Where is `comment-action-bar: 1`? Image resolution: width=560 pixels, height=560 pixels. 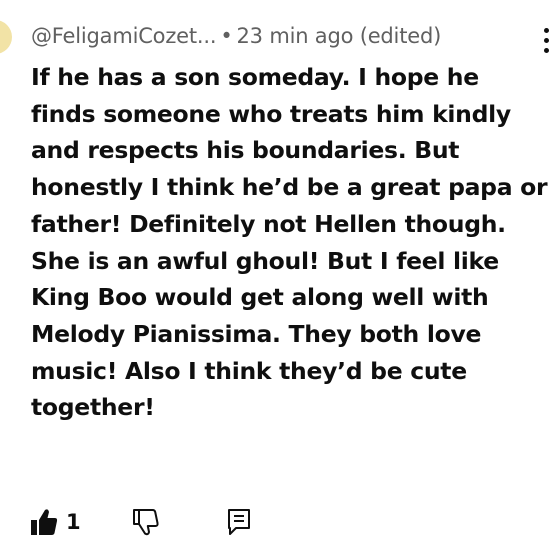
comment-action-bar: 1 is located at coordinates (160, 522).